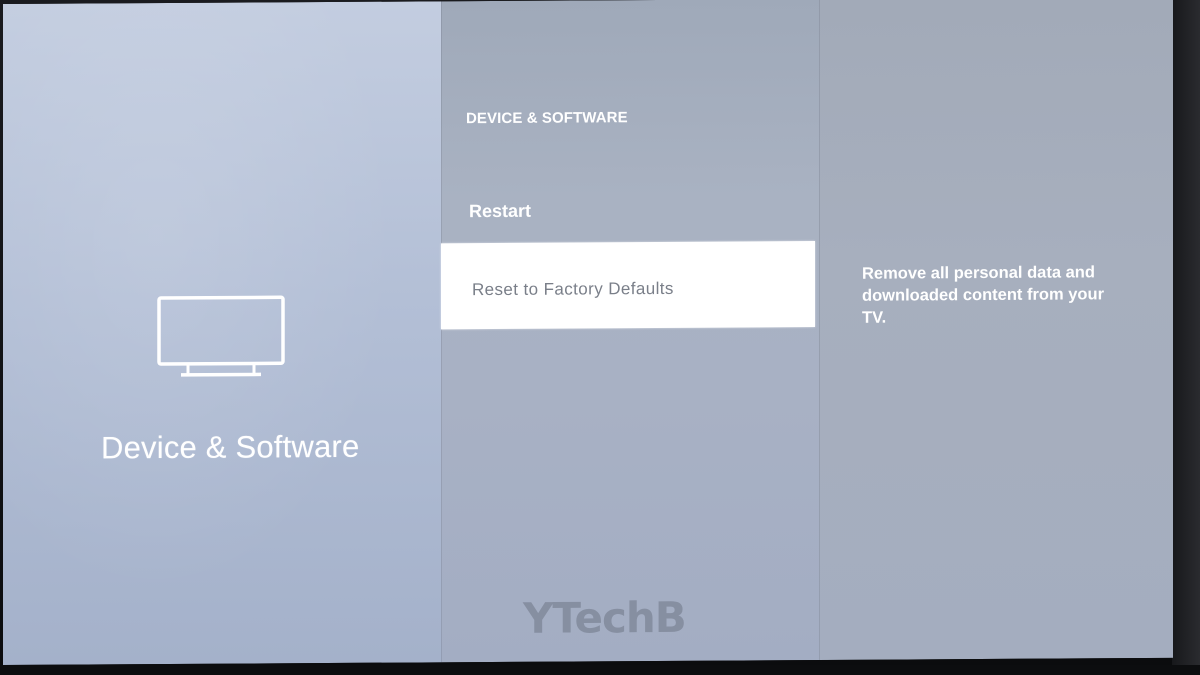 Image resolution: width=1200 pixels, height=675 pixels. I want to click on tv-bezel-bottom, so click(600, 670).